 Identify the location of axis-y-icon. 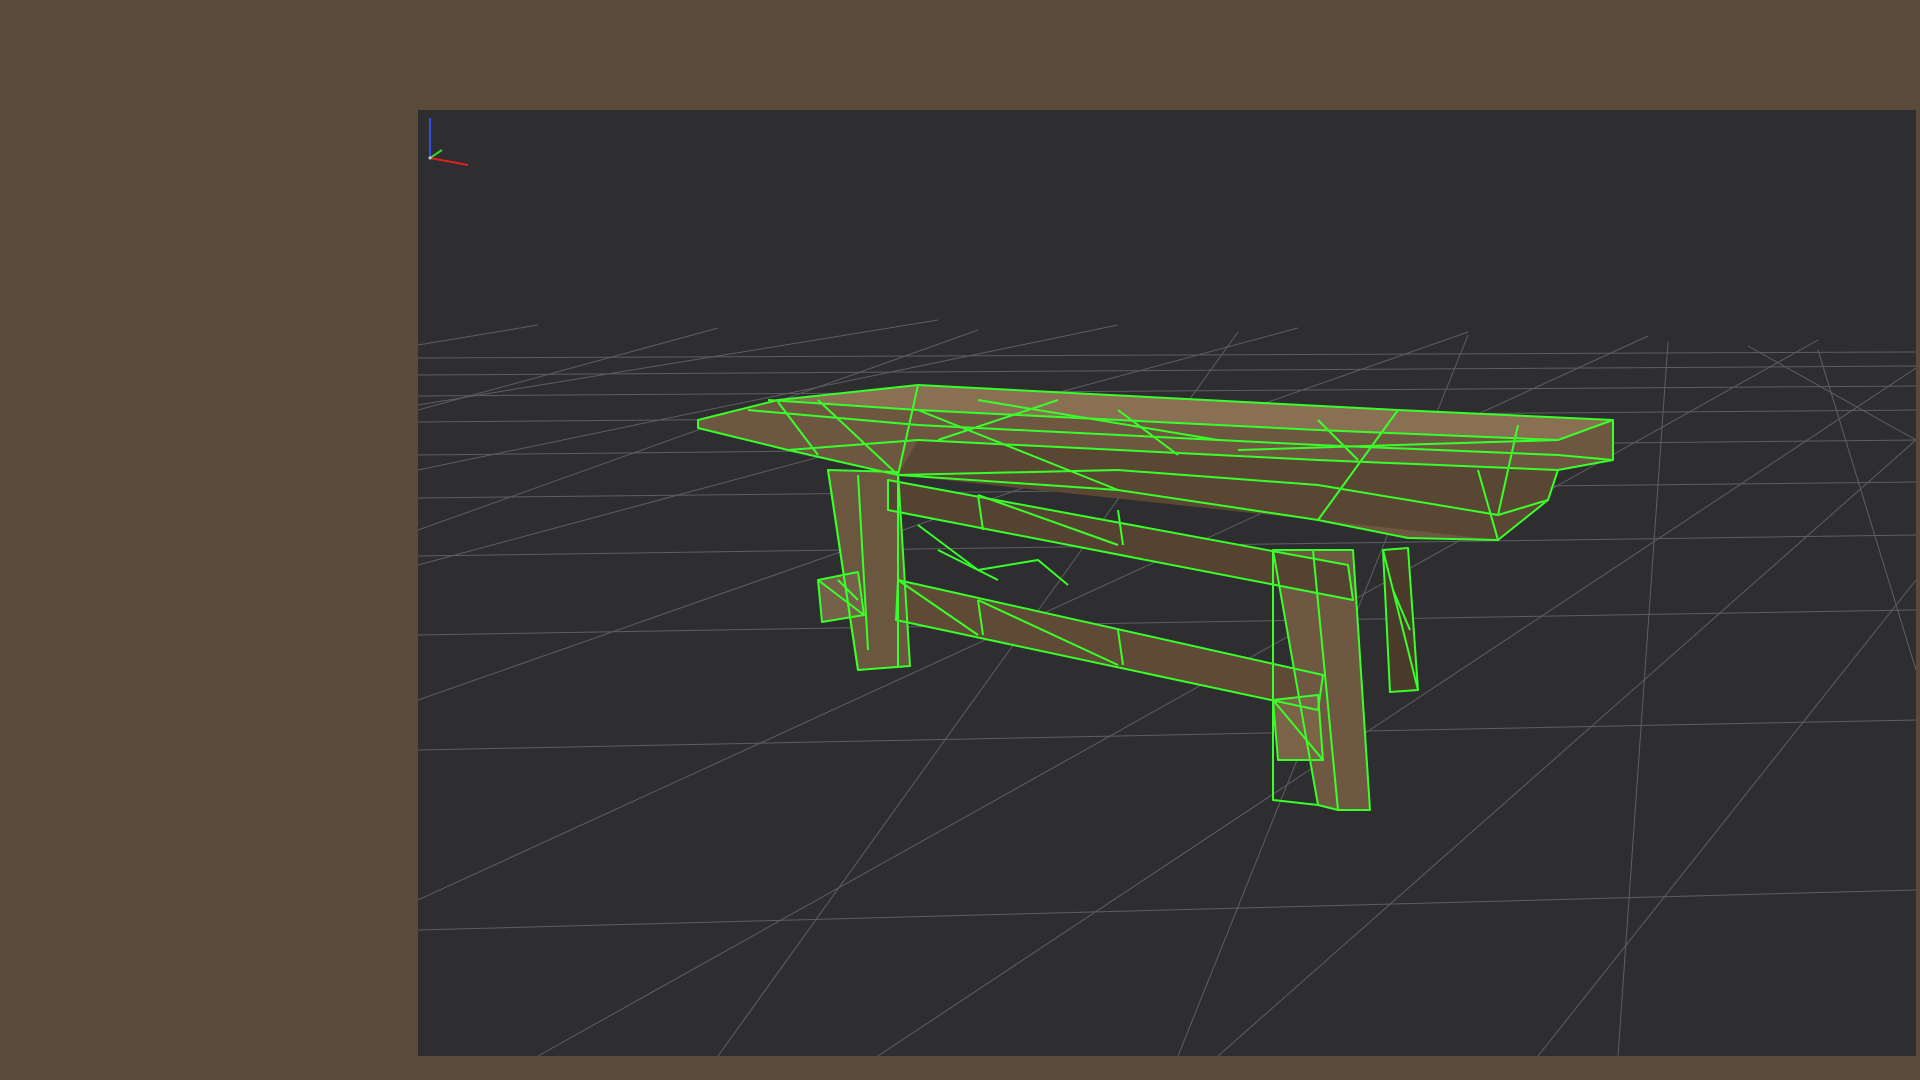
(436, 154).